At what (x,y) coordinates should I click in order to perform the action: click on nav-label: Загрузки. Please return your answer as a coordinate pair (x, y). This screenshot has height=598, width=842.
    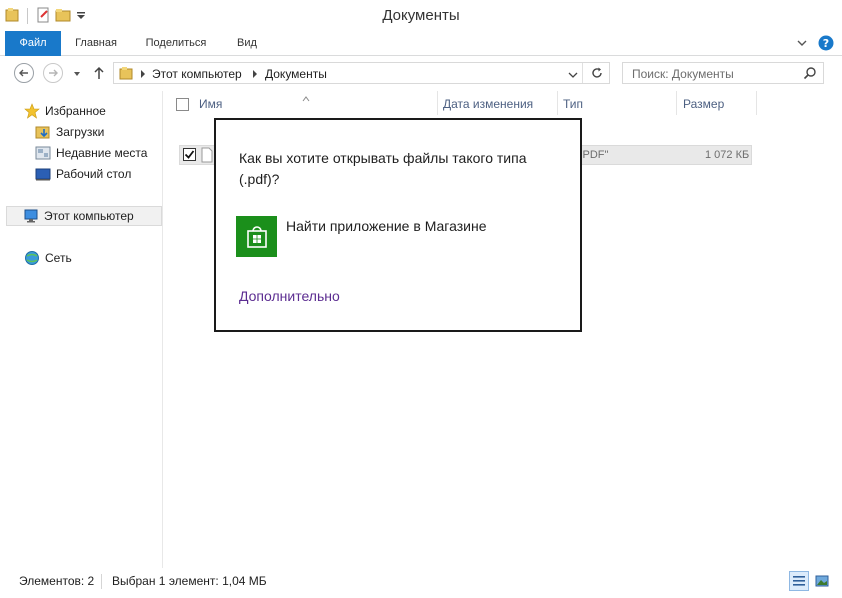
    Looking at the image, I should click on (80, 132).